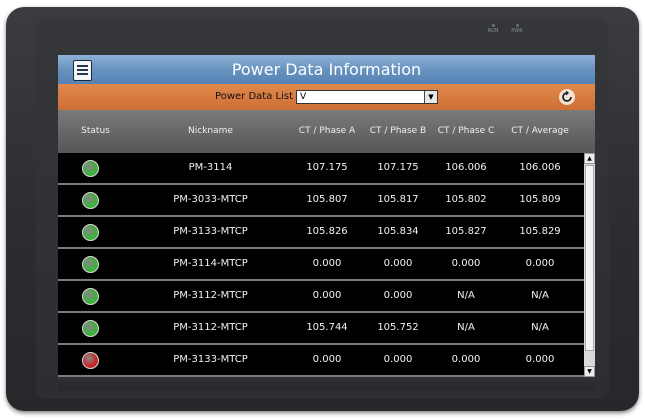 This screenshot has height=419, width=645. What do you see at coordinates (398, 231) in the screenshot?
I see `cell-b: 105.834` at bounding box center [398, 231].